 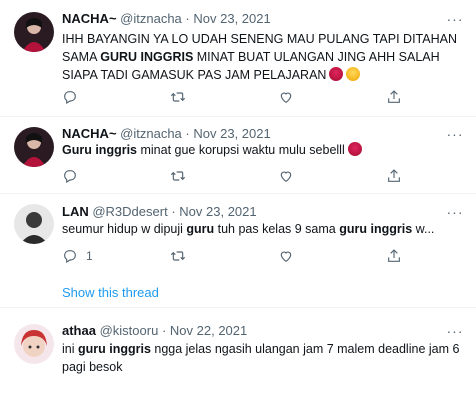 What do you see at coordinates (79, 330) in the screenshot?
I see `display-name: athaa` at bounding box center [79, 330].